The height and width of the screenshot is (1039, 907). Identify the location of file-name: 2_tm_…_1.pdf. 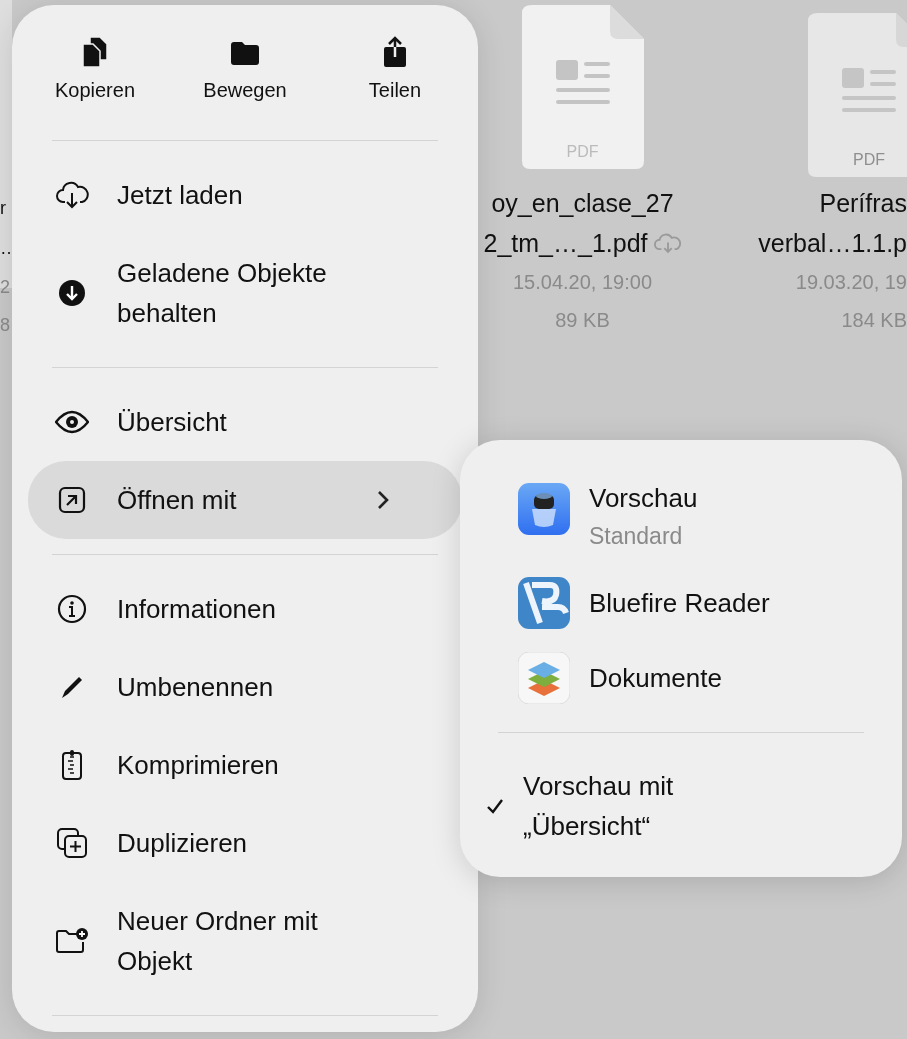
(582, 243).